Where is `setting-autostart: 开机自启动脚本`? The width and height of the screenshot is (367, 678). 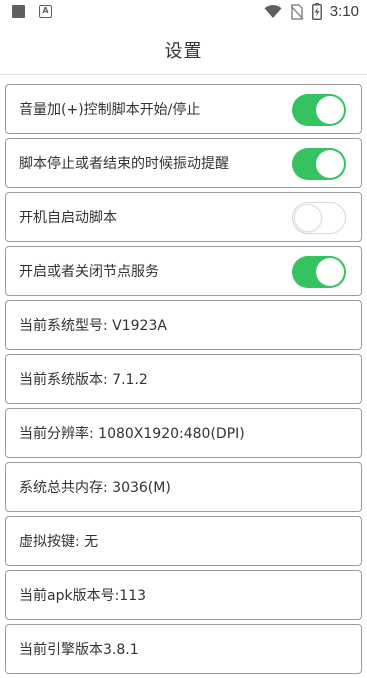
setting-autostart: 开机自启动脚本 is located at coordinates (183, 217).